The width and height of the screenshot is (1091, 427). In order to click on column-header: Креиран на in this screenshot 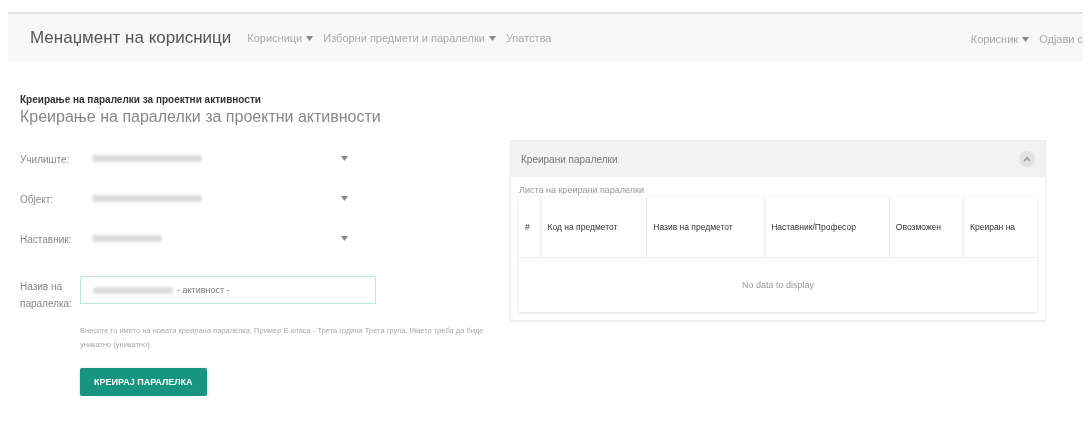, I will do `click(1000, 227)`.